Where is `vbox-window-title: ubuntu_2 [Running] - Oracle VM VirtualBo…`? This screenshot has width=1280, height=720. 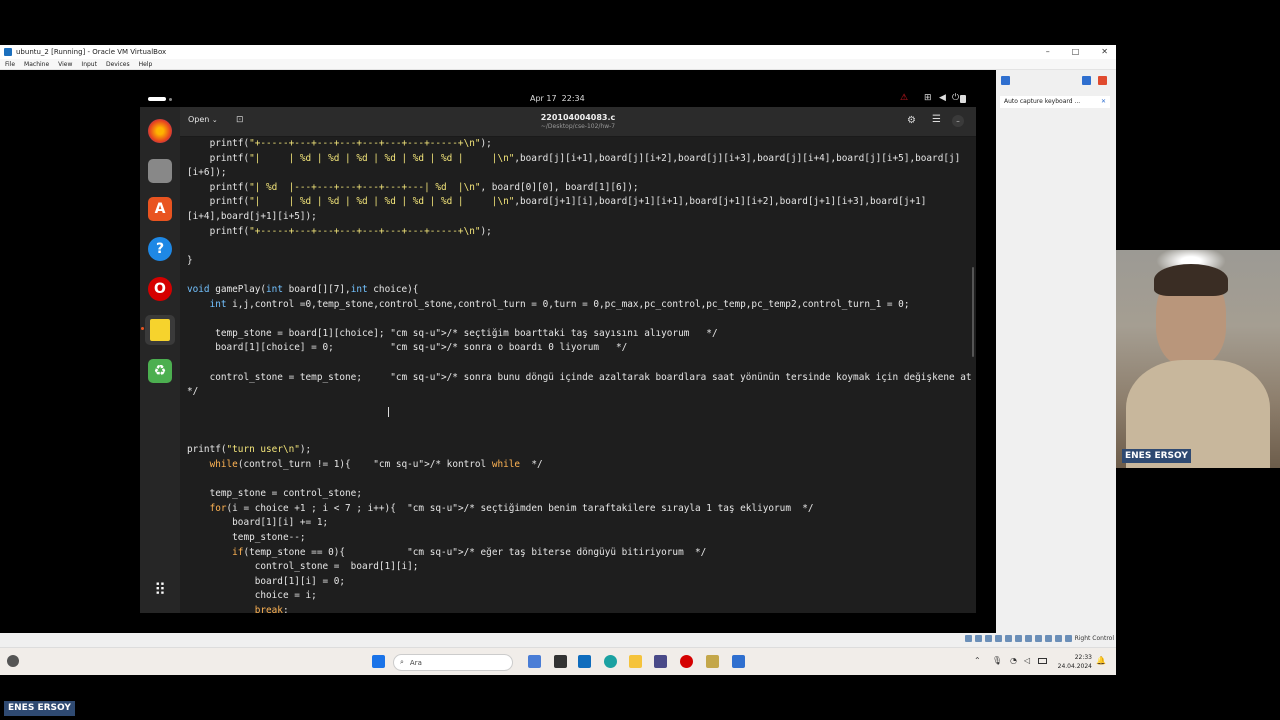 vbox-window-title: ubuntu_2 [Running] - Oracle VM VirtualBo… is located at coordinates (91, 52).